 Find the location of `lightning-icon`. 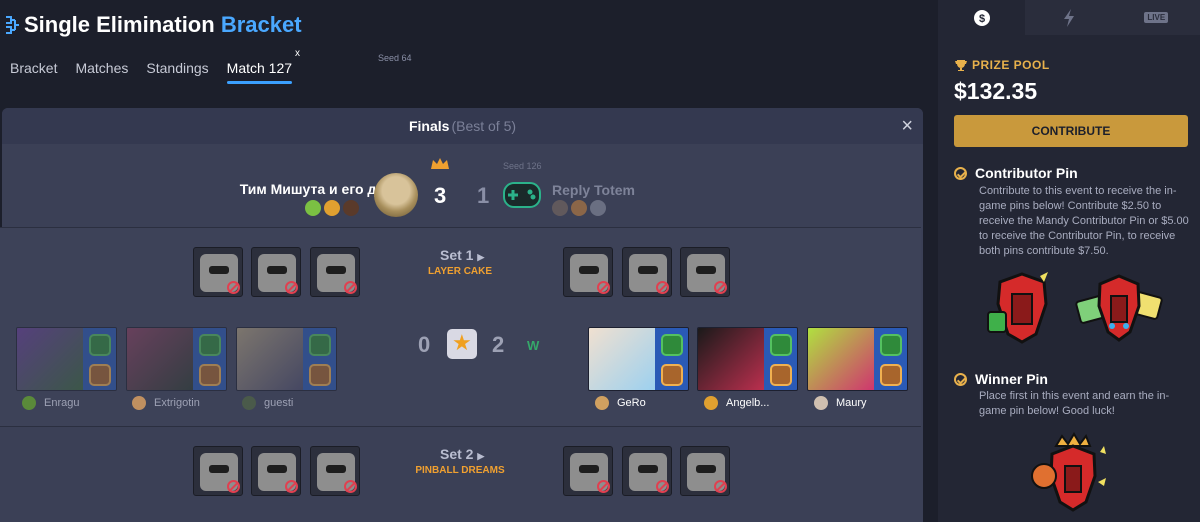

lightning-icon is located at coordinates (1068, 17).